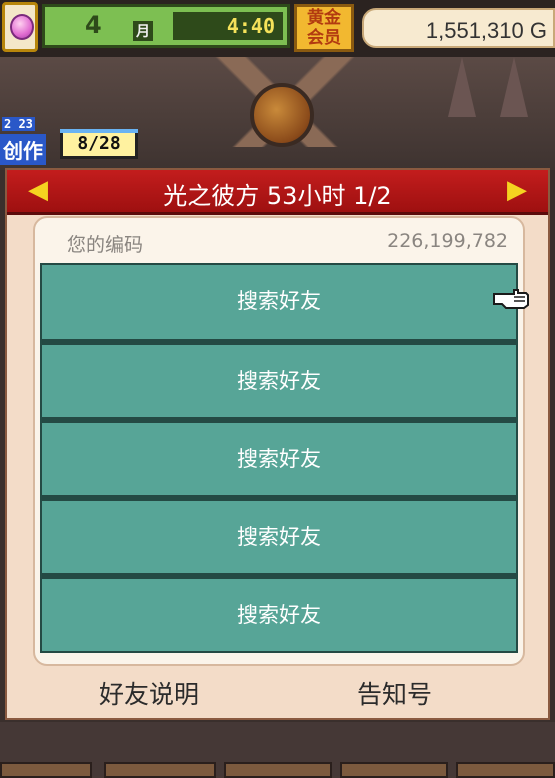  Describe the element at coordinates (538, 30) in the screenshot. I see `gold-unit: G` at that location.